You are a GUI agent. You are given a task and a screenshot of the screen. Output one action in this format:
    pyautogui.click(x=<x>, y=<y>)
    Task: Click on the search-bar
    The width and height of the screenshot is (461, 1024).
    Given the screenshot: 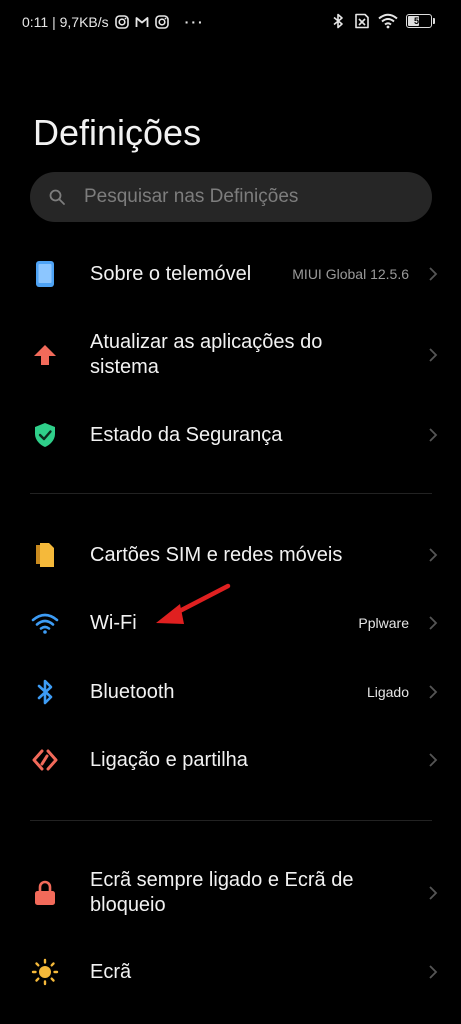 What is the action you would take?
    pyautogui.click(x=231, y=197)
    